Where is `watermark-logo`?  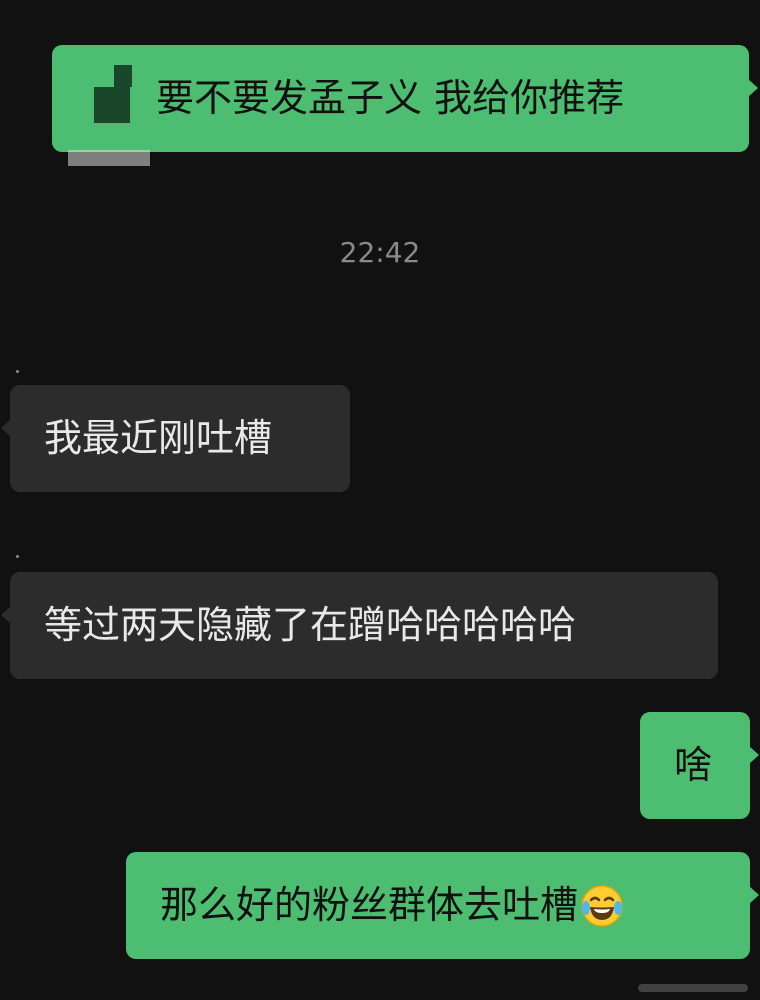
watermark-logo is located at coordinates (693, 988).